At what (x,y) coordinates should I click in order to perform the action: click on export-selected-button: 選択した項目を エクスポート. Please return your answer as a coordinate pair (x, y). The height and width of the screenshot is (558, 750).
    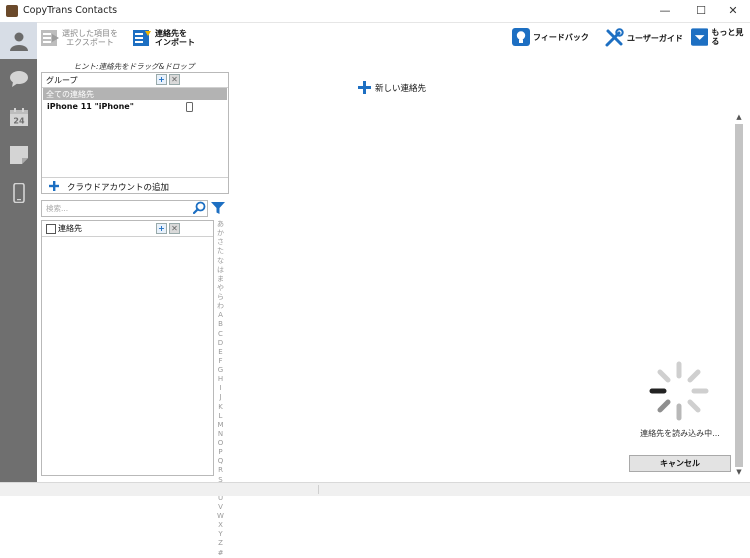
    Looking at the image, I should click on (79, 38).